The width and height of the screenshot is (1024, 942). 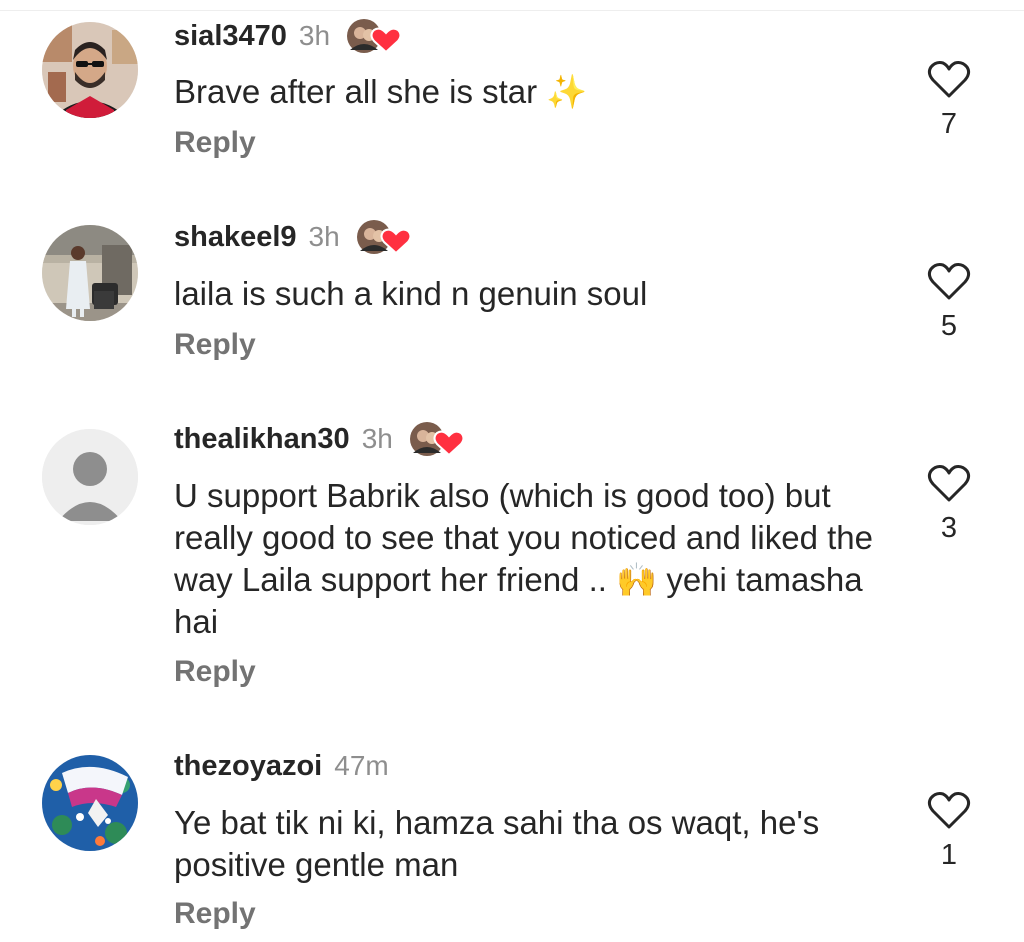 What do you see at coordinates (512, 10) in the screenshot?
I see `divider-line` at bounding box center [512, 10].